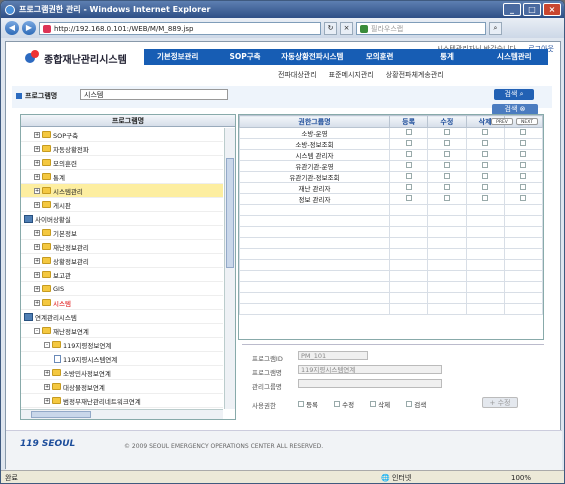 This screenshot has height=484, width=565. What do you see at coordinates (37, 330) in the screenshot?
I see `expand-icon: -` at bounding box center [37, 330].